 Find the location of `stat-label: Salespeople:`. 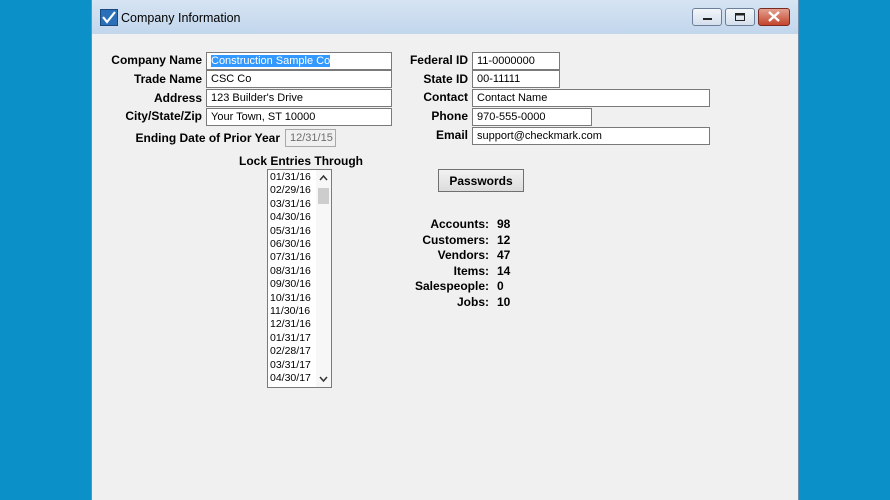

stat-label: Salespeople: is located at coordinates (451, 286).